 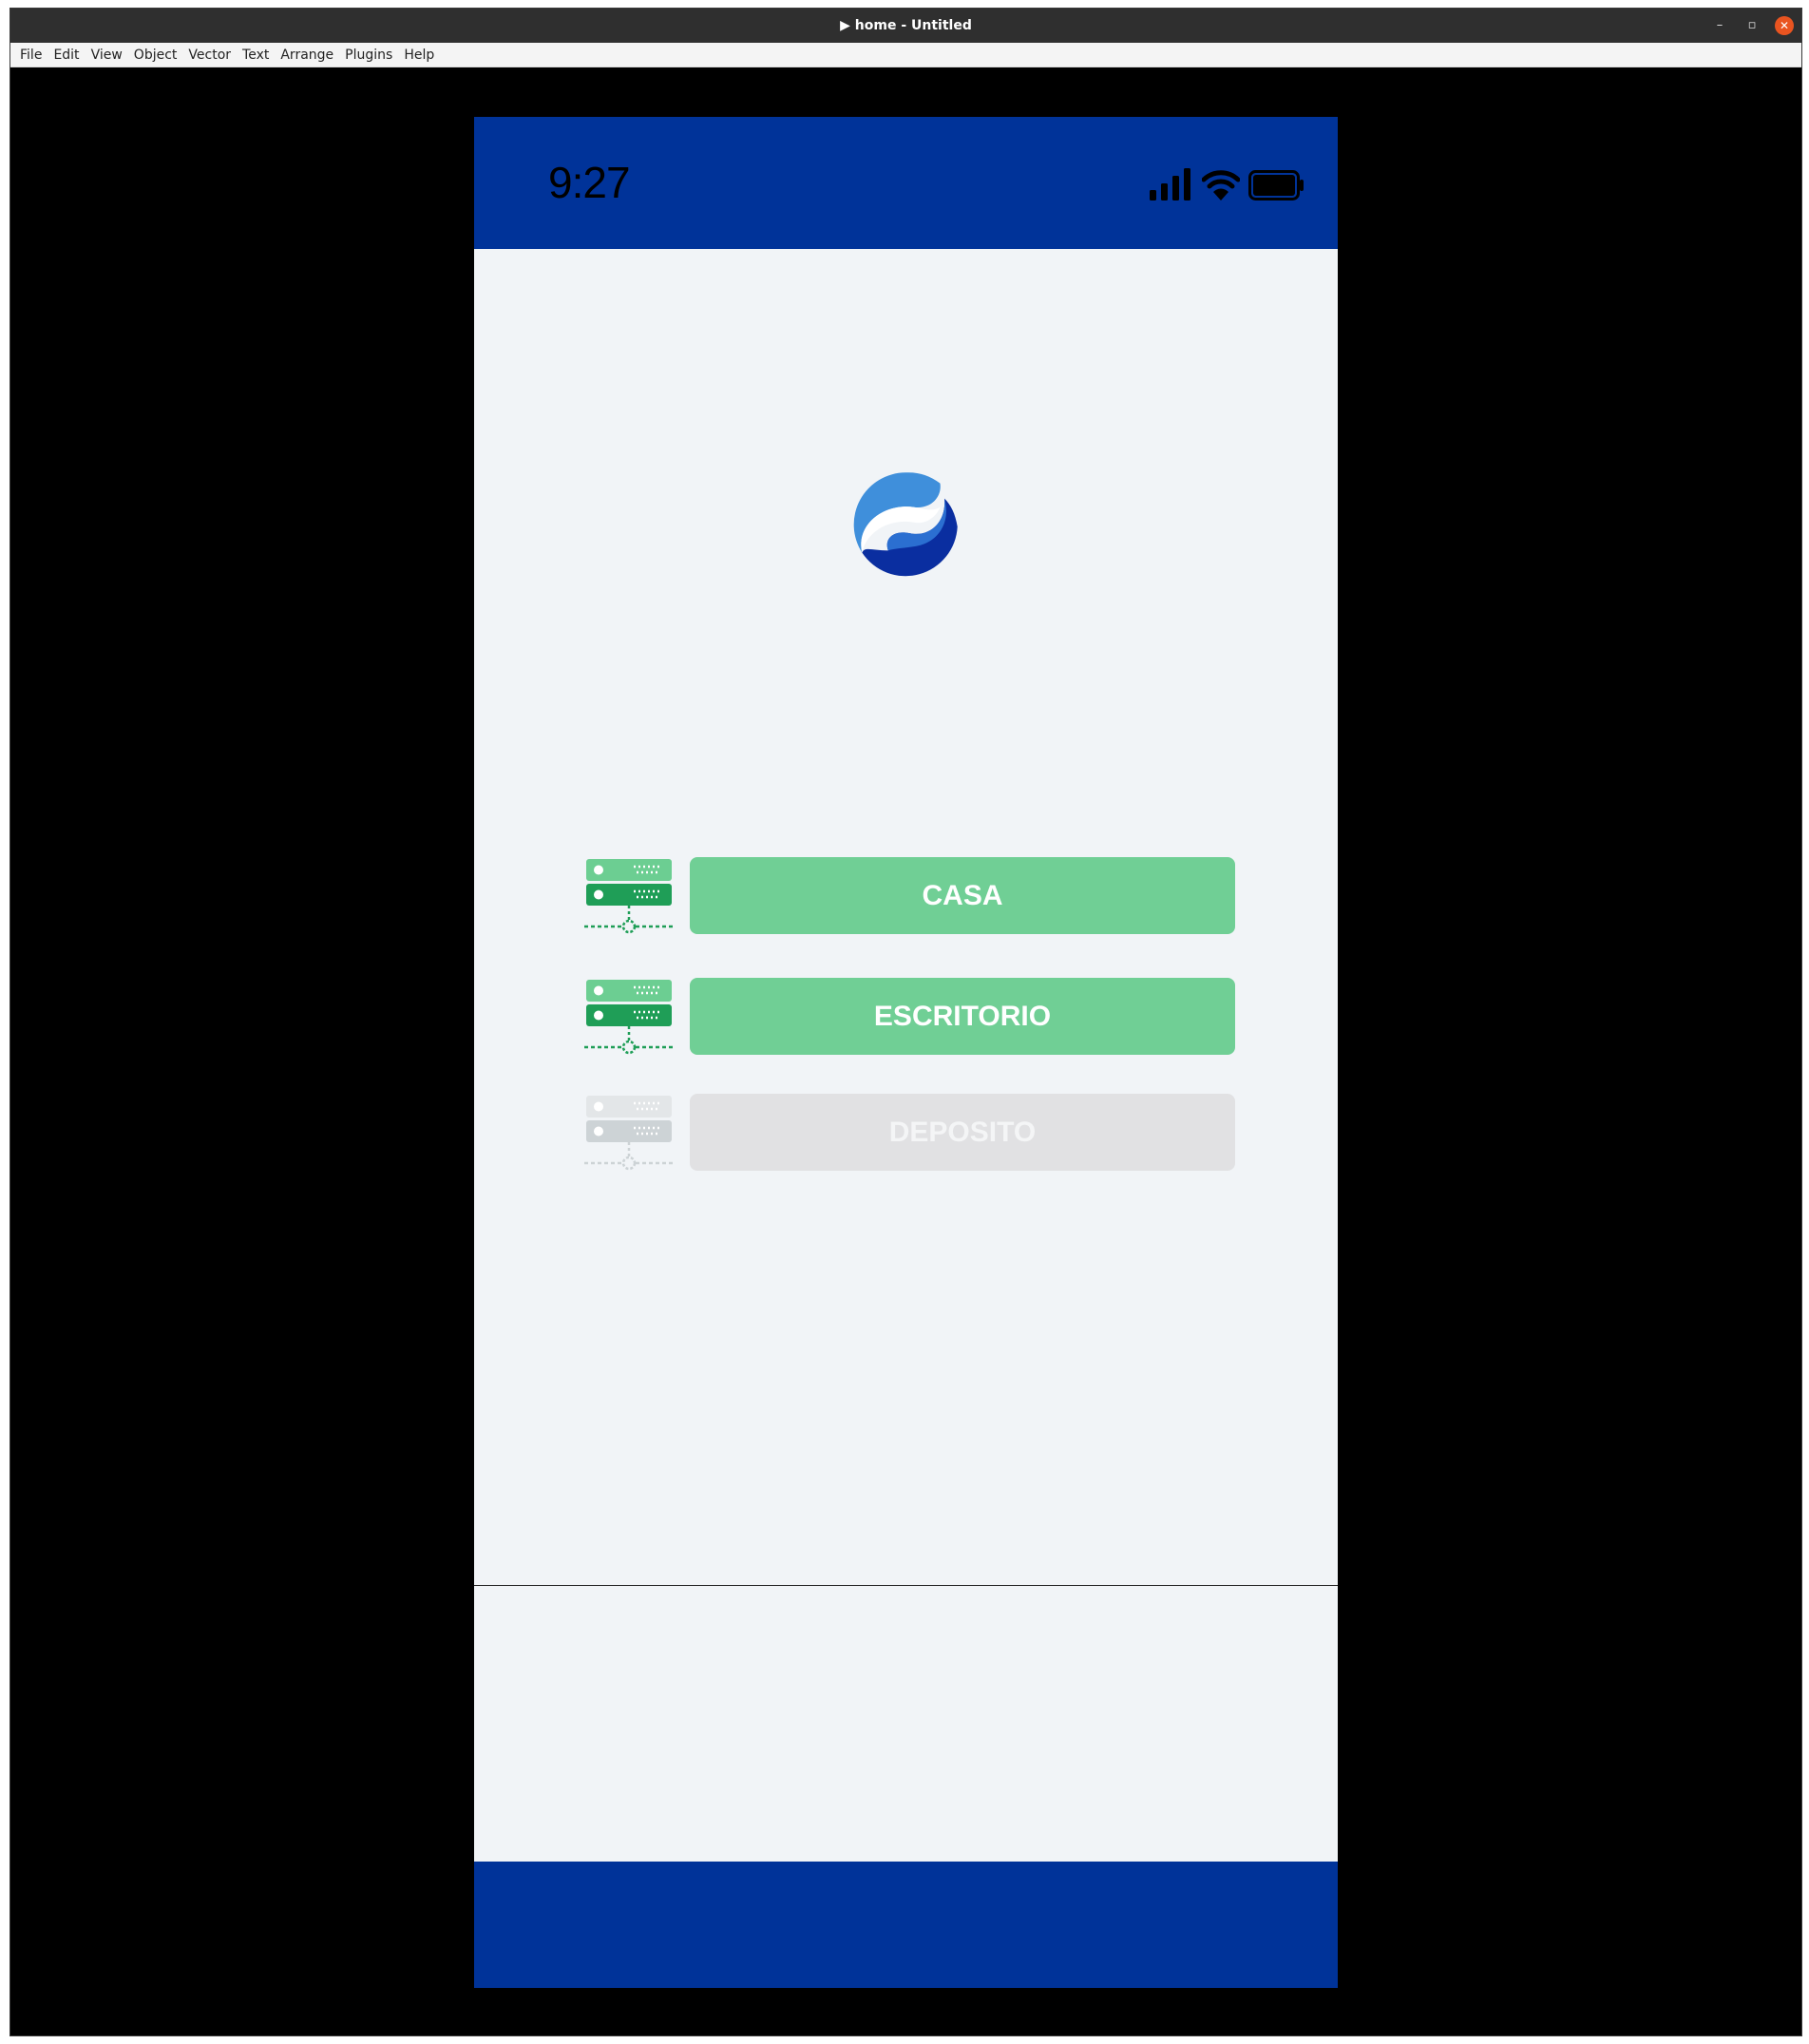 I want to click on menu-edit: Edit, so click(x=66, y=55).